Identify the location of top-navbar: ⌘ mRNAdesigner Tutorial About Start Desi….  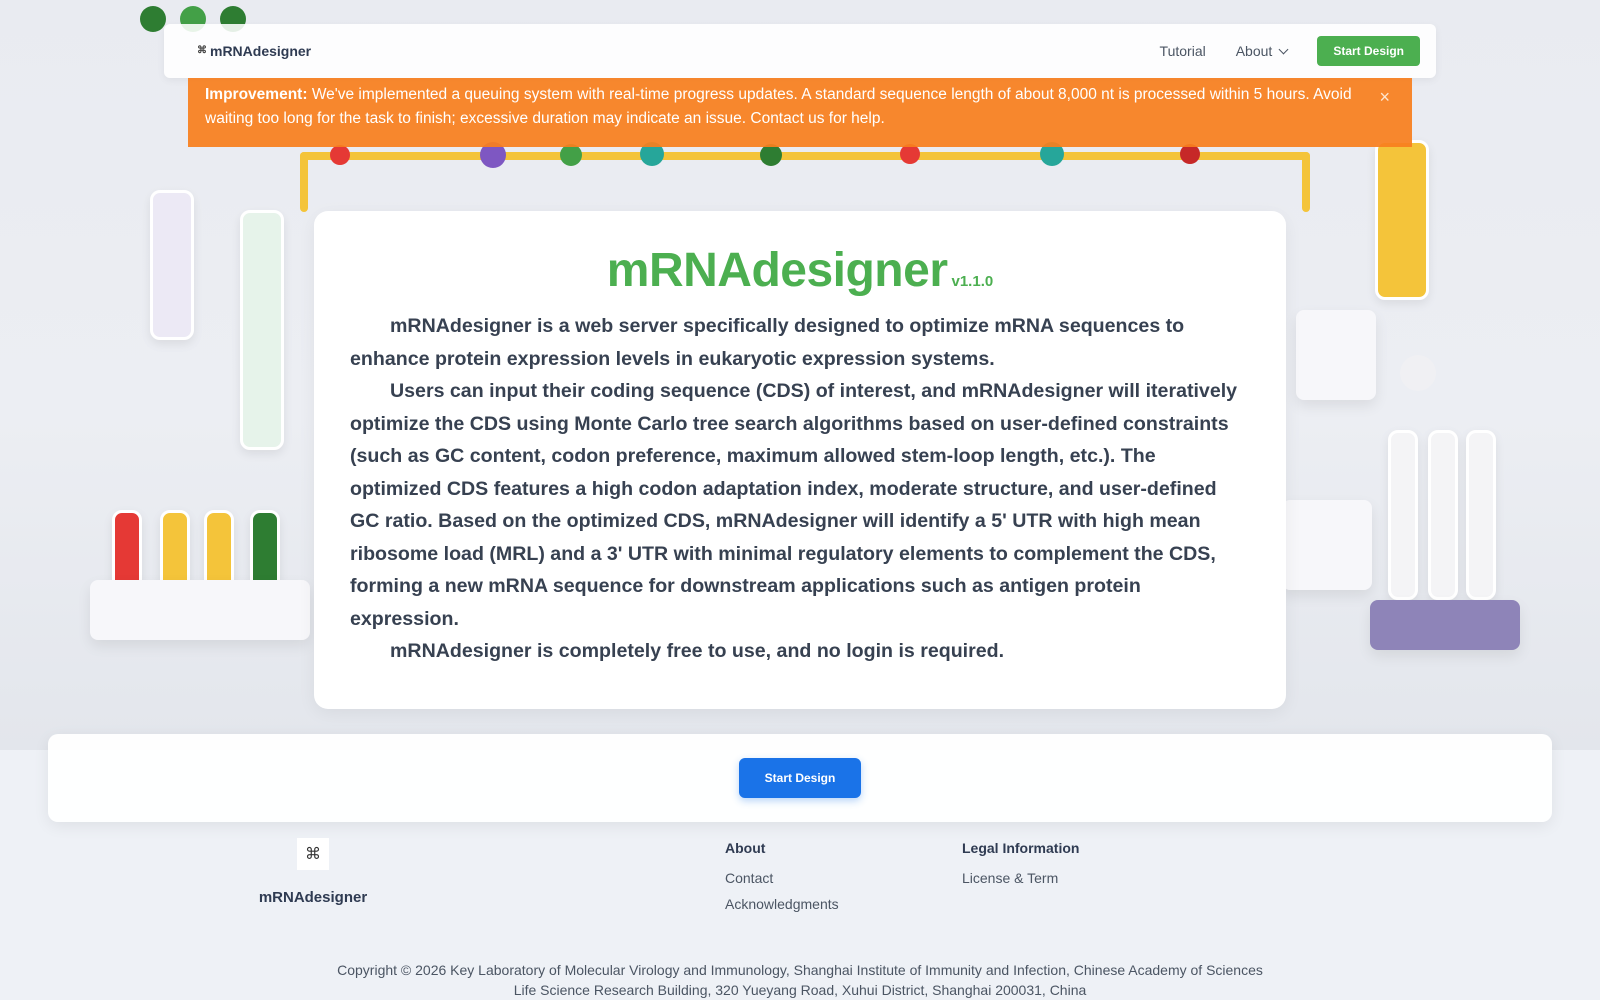
(800, 51).